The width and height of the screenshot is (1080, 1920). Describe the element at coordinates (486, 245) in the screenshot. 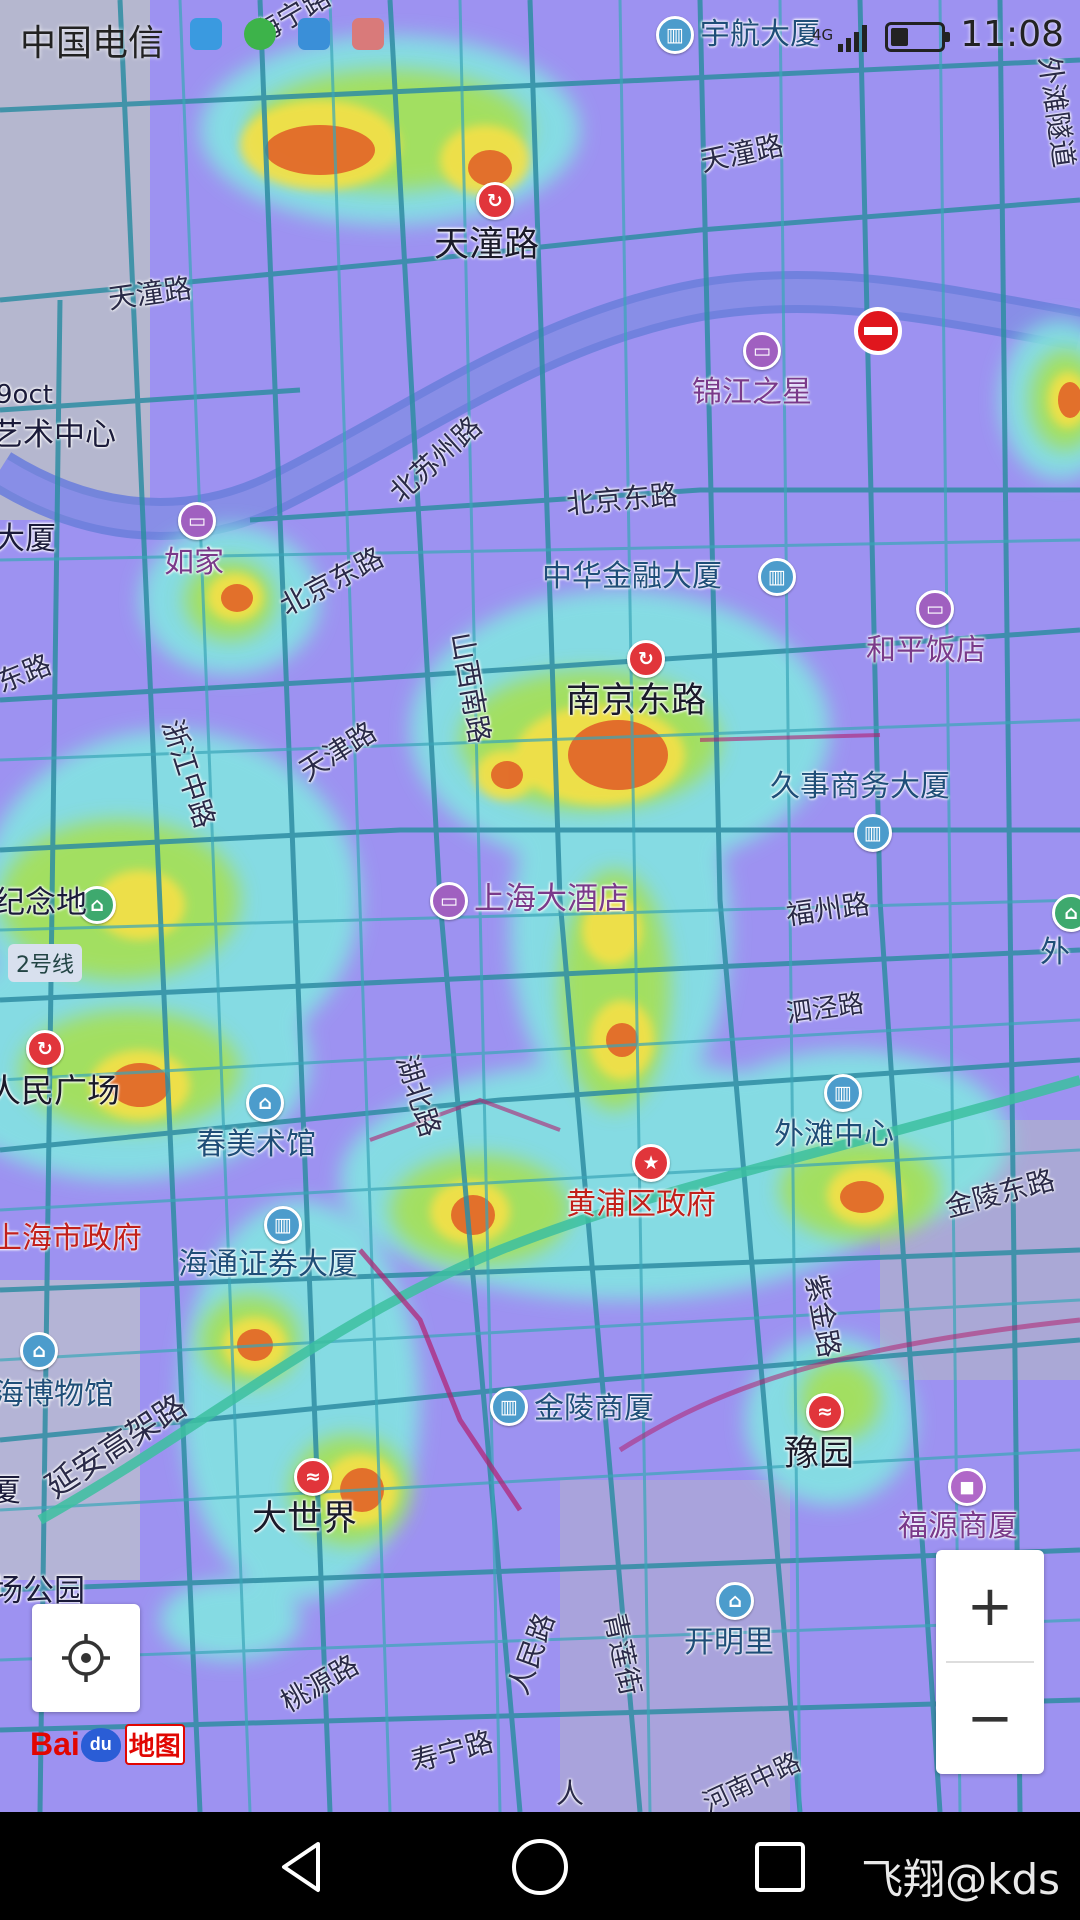

I see `label-tiantong: 天潼路` at that location.